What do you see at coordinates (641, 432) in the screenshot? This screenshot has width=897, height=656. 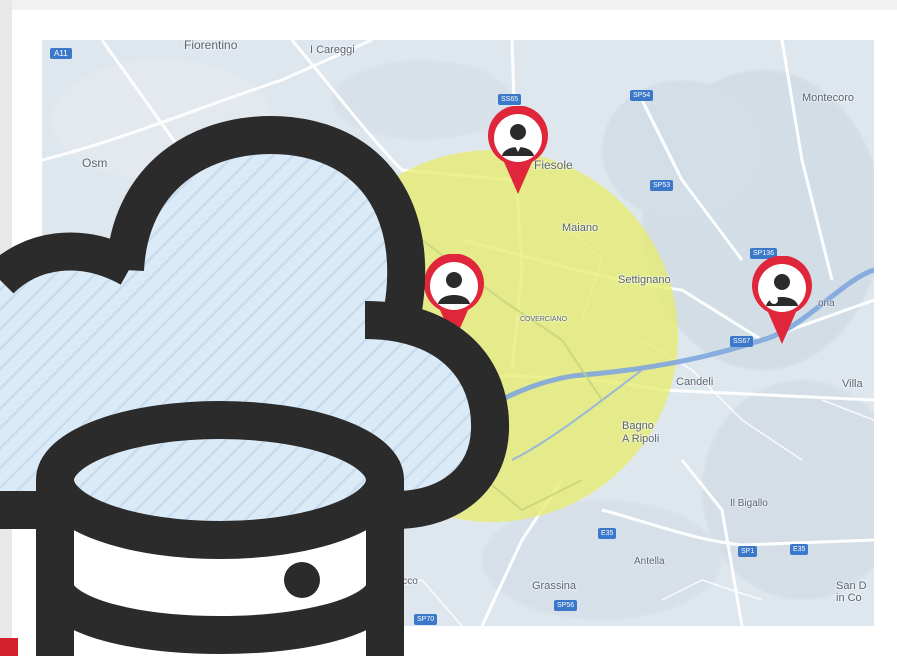 I see `map-label-bagno-a-ripoli: Bagno A Ripoli` at bounding box center [641, 432].